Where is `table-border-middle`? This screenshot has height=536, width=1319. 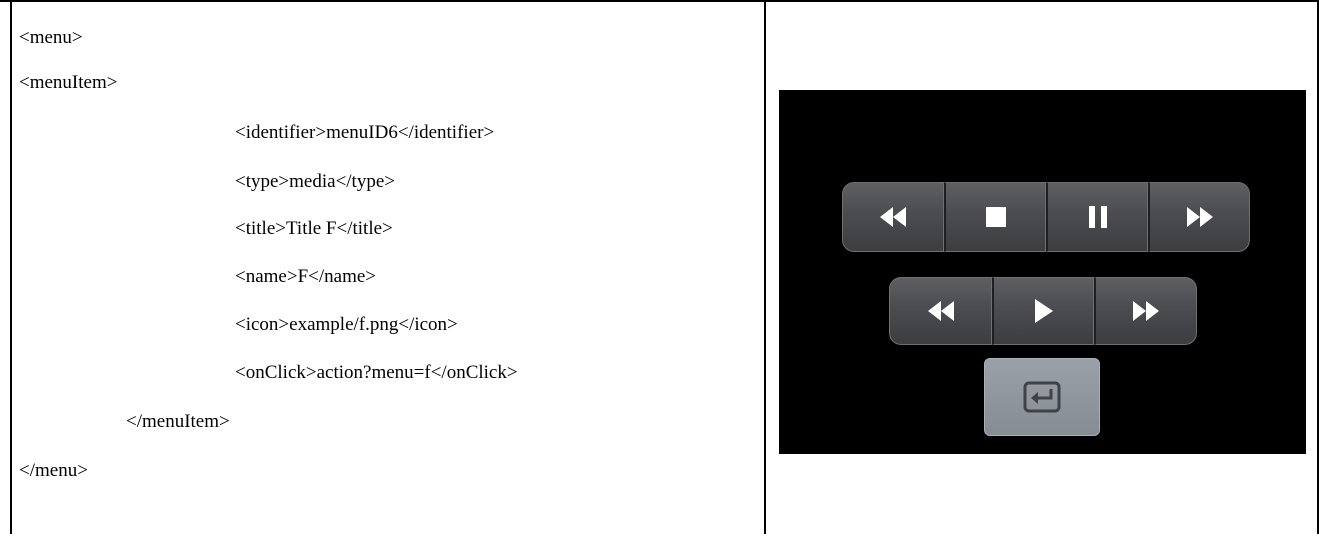
table-border-middle is located at coordinates (765, 268).